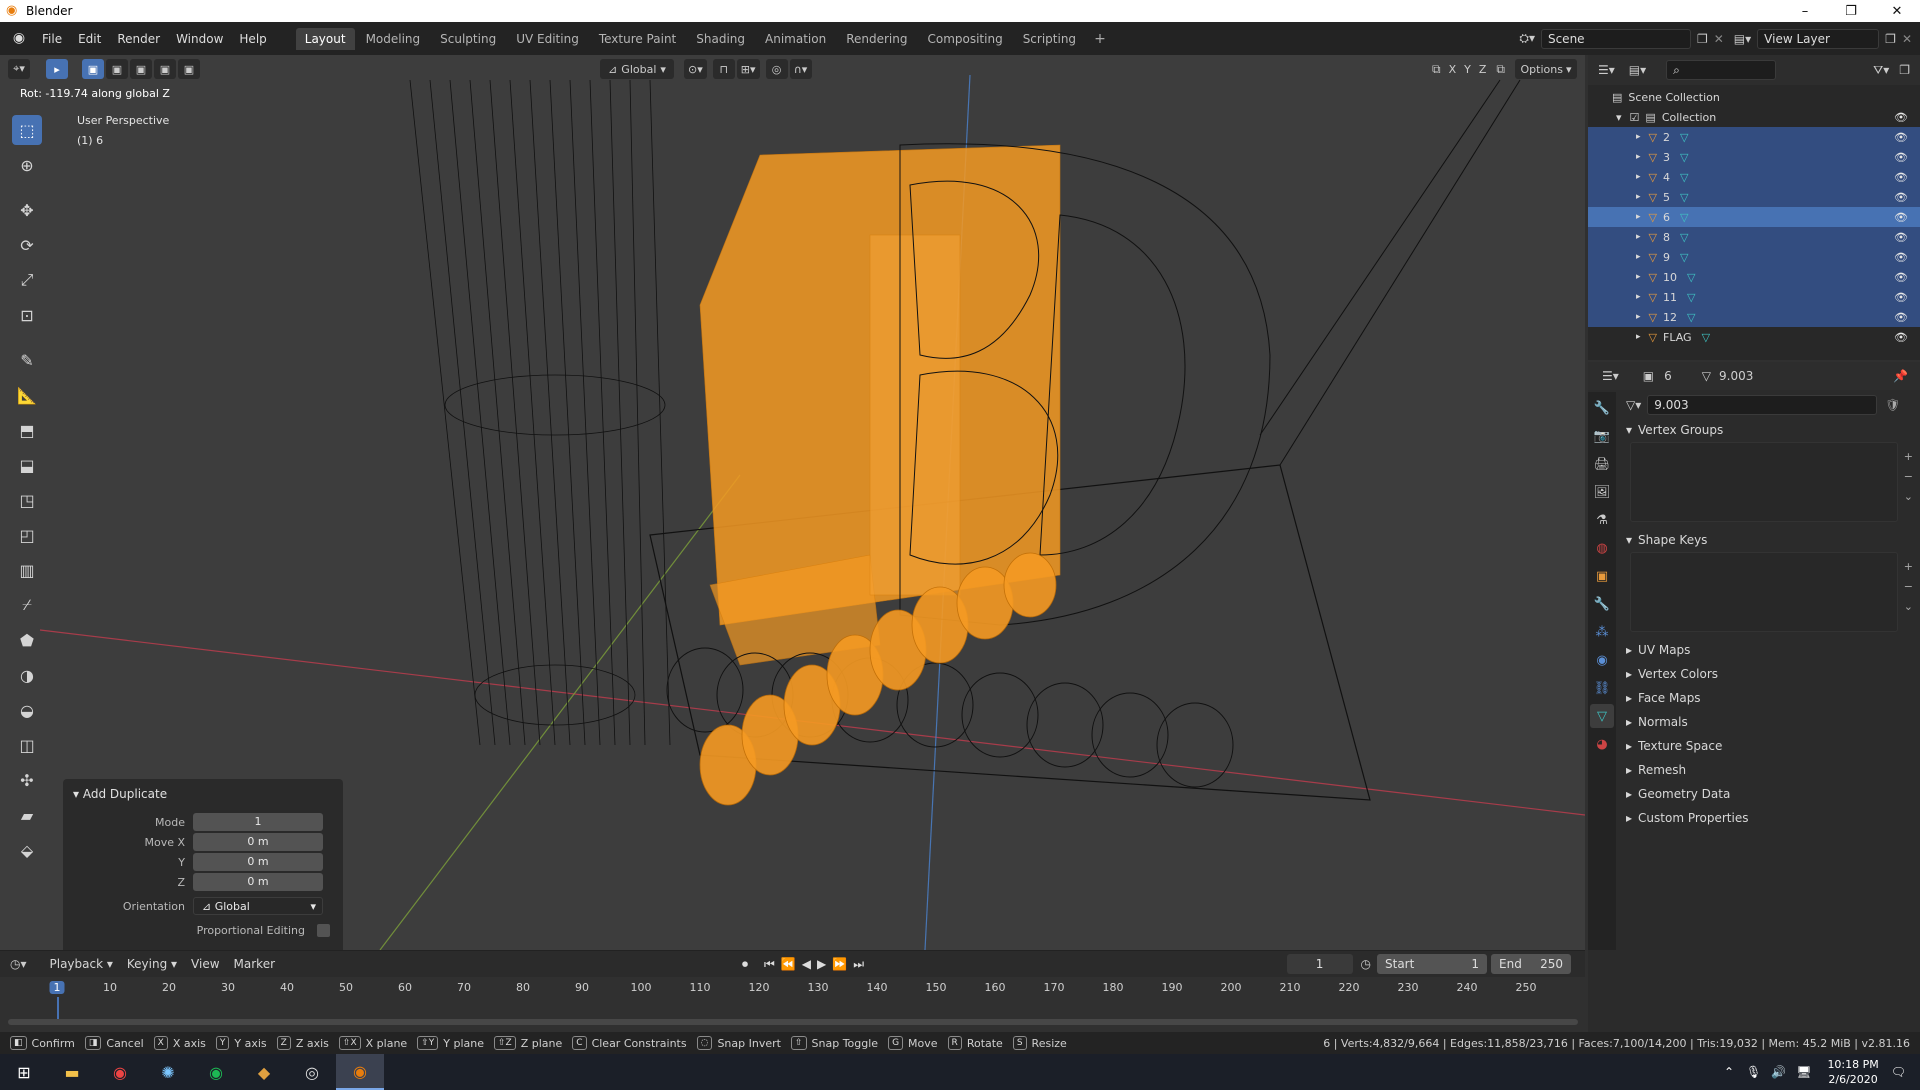  I want to click on normals-panel-header: ▸ Normals, so click(1768, 722).